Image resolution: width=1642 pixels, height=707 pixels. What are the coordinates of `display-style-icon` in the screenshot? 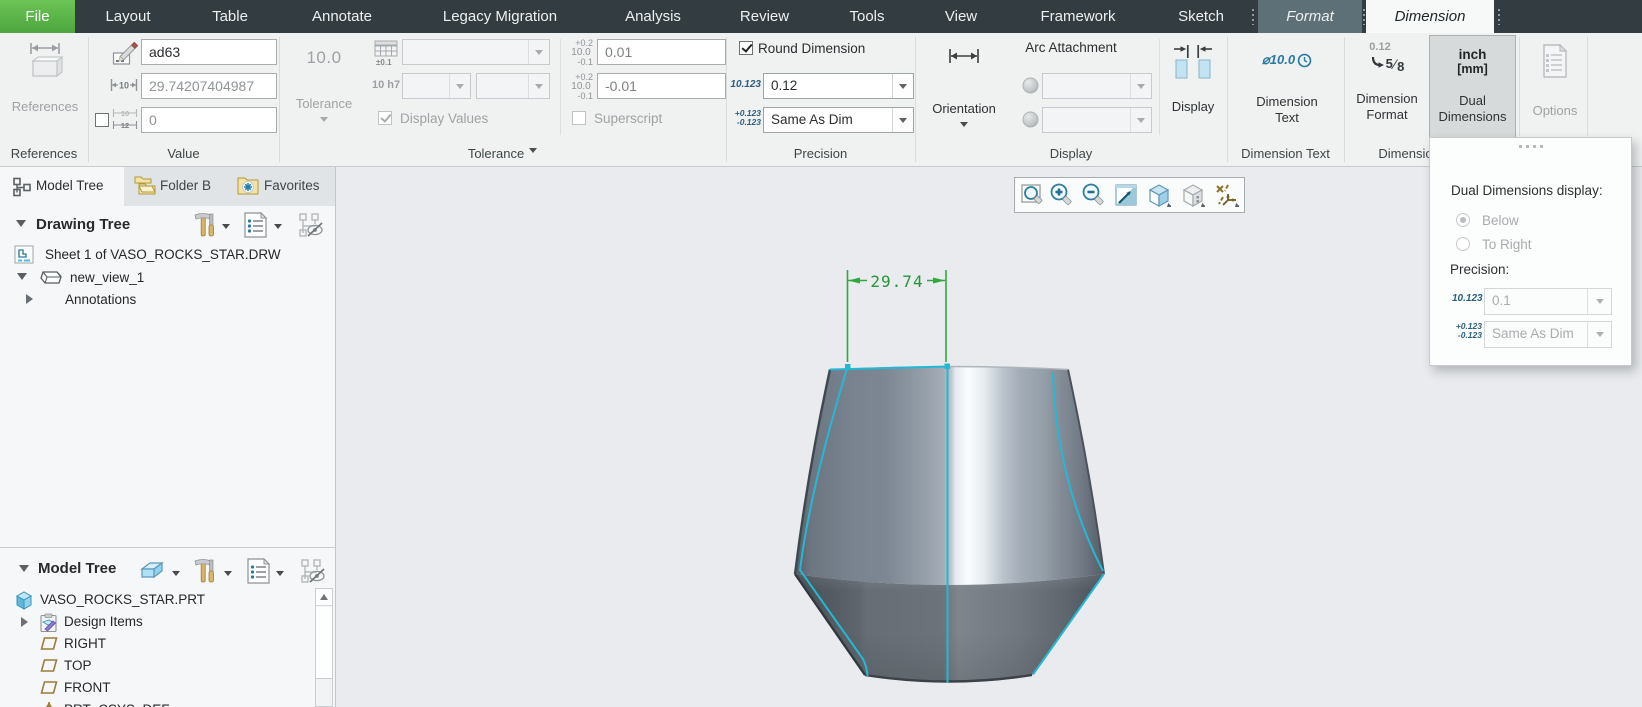 It's located at (1193, 195).